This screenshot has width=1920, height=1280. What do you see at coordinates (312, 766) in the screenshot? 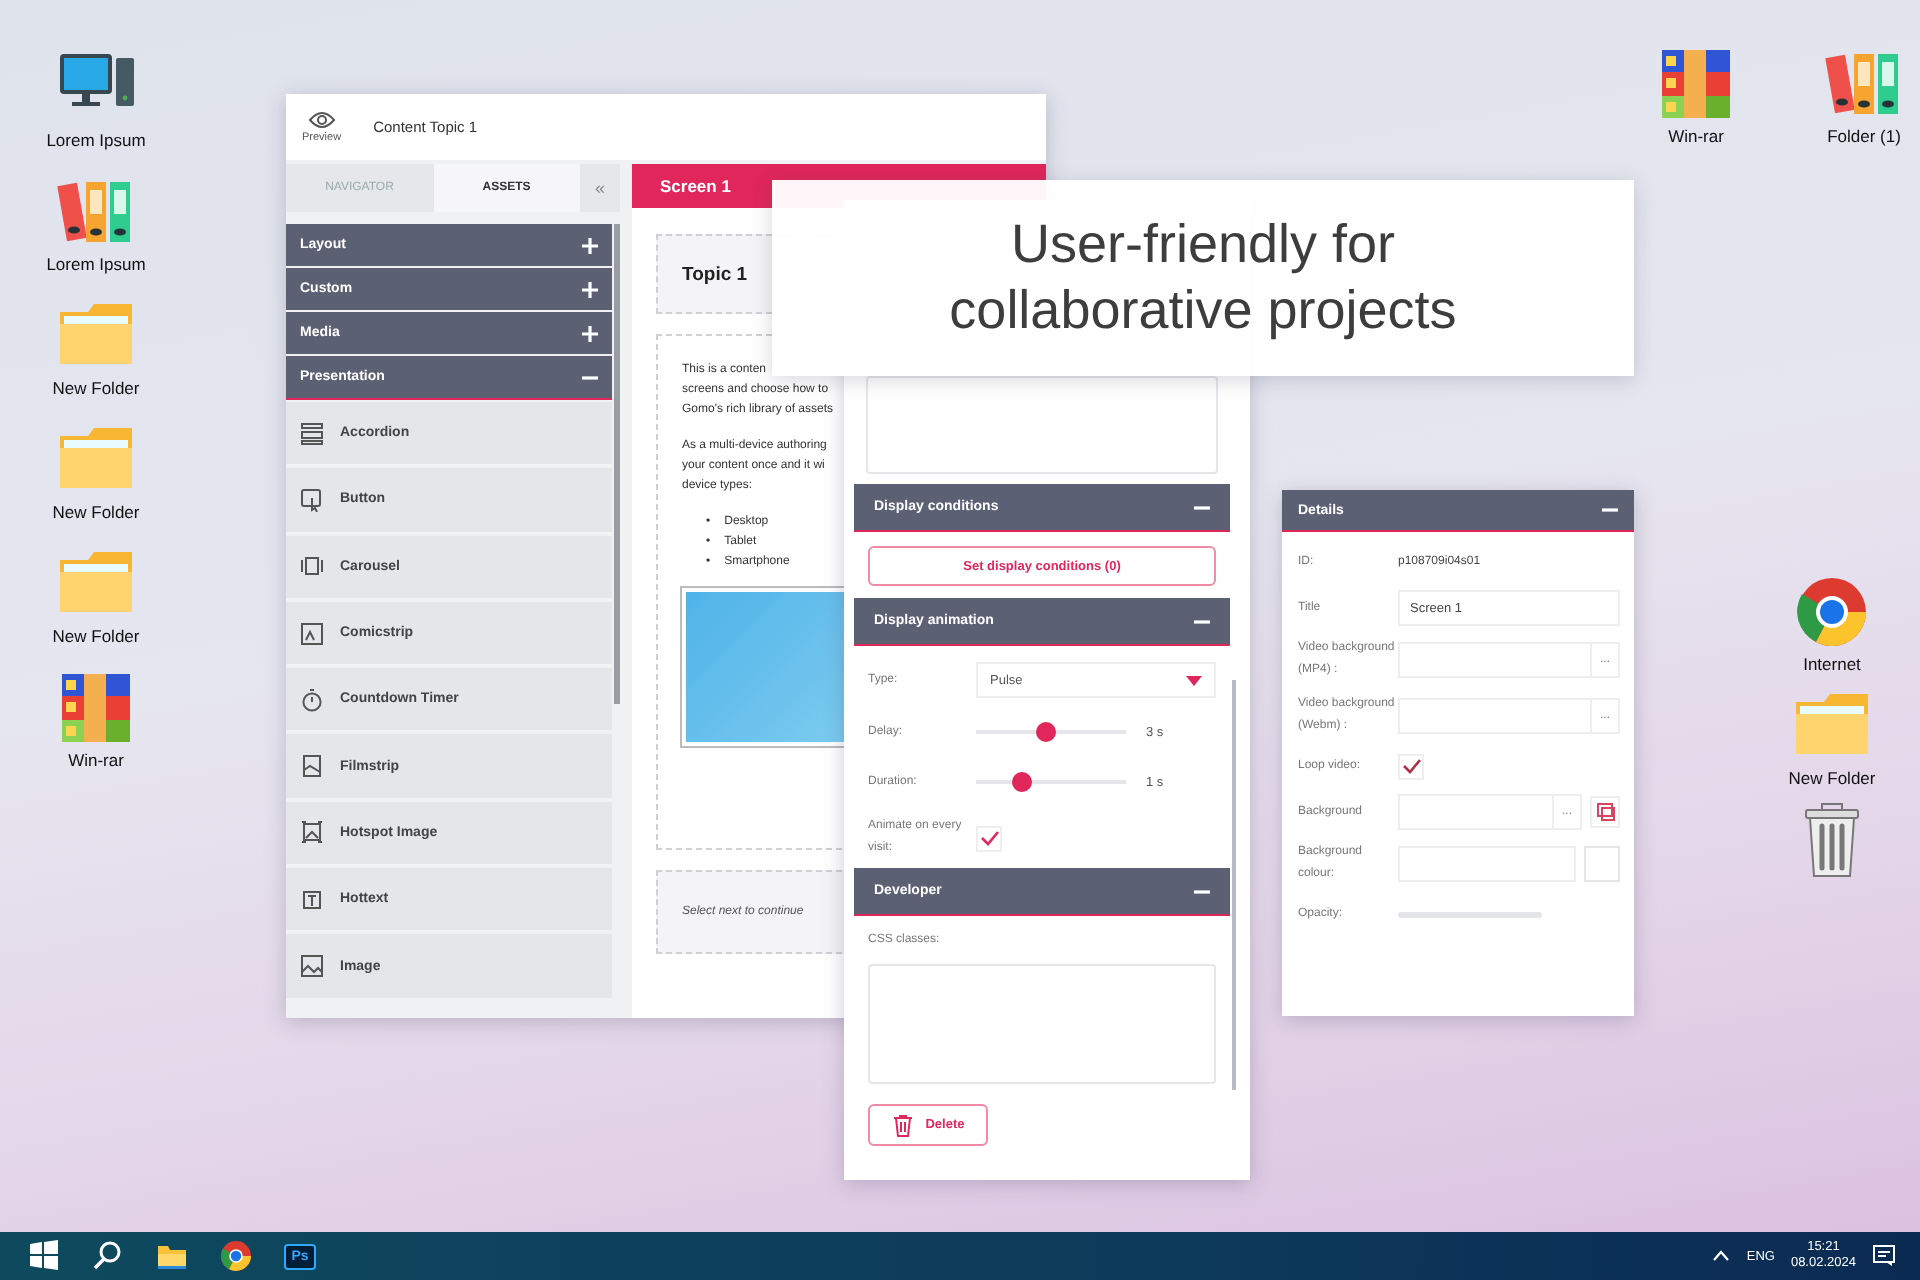
I see `filmstrip-icon` at bounding box center [312, 766].